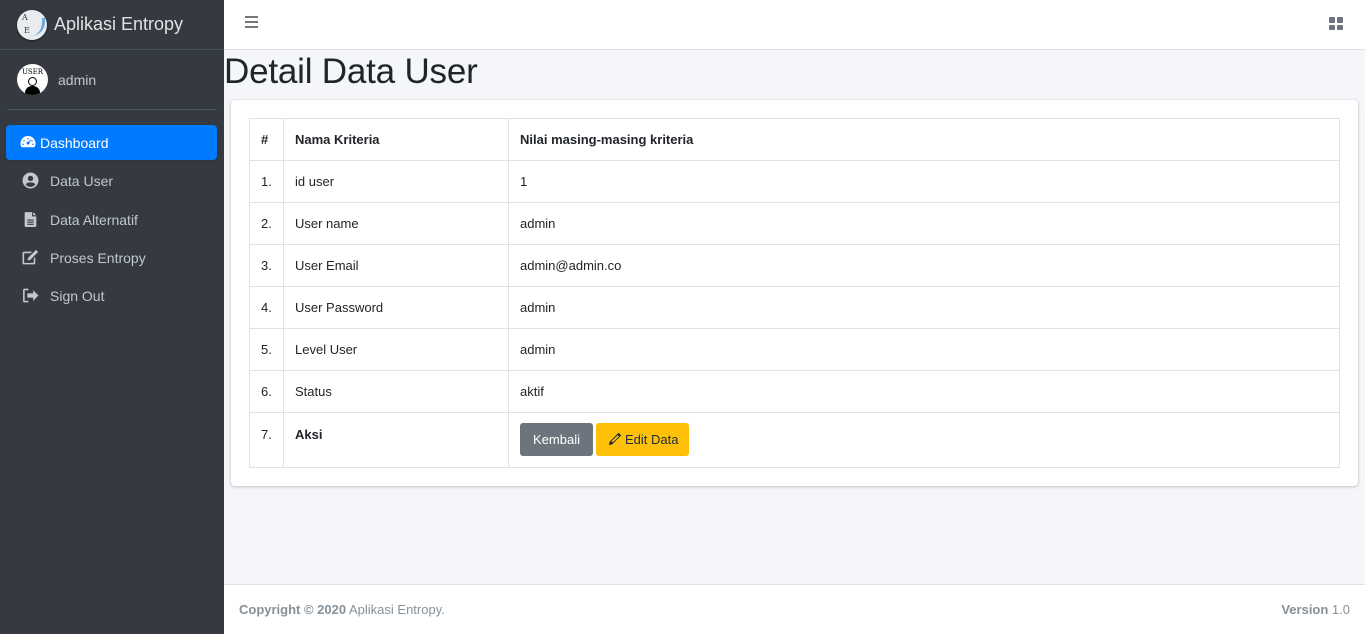  Describe the element at coordinates (396, 349) in the screenshot. I see `row-criteria: Level User` at that location.